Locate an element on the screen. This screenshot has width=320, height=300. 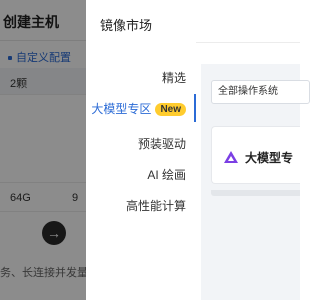
nav-item-llm-zone: 大模型专区 New is located at coordinates (138, 108).